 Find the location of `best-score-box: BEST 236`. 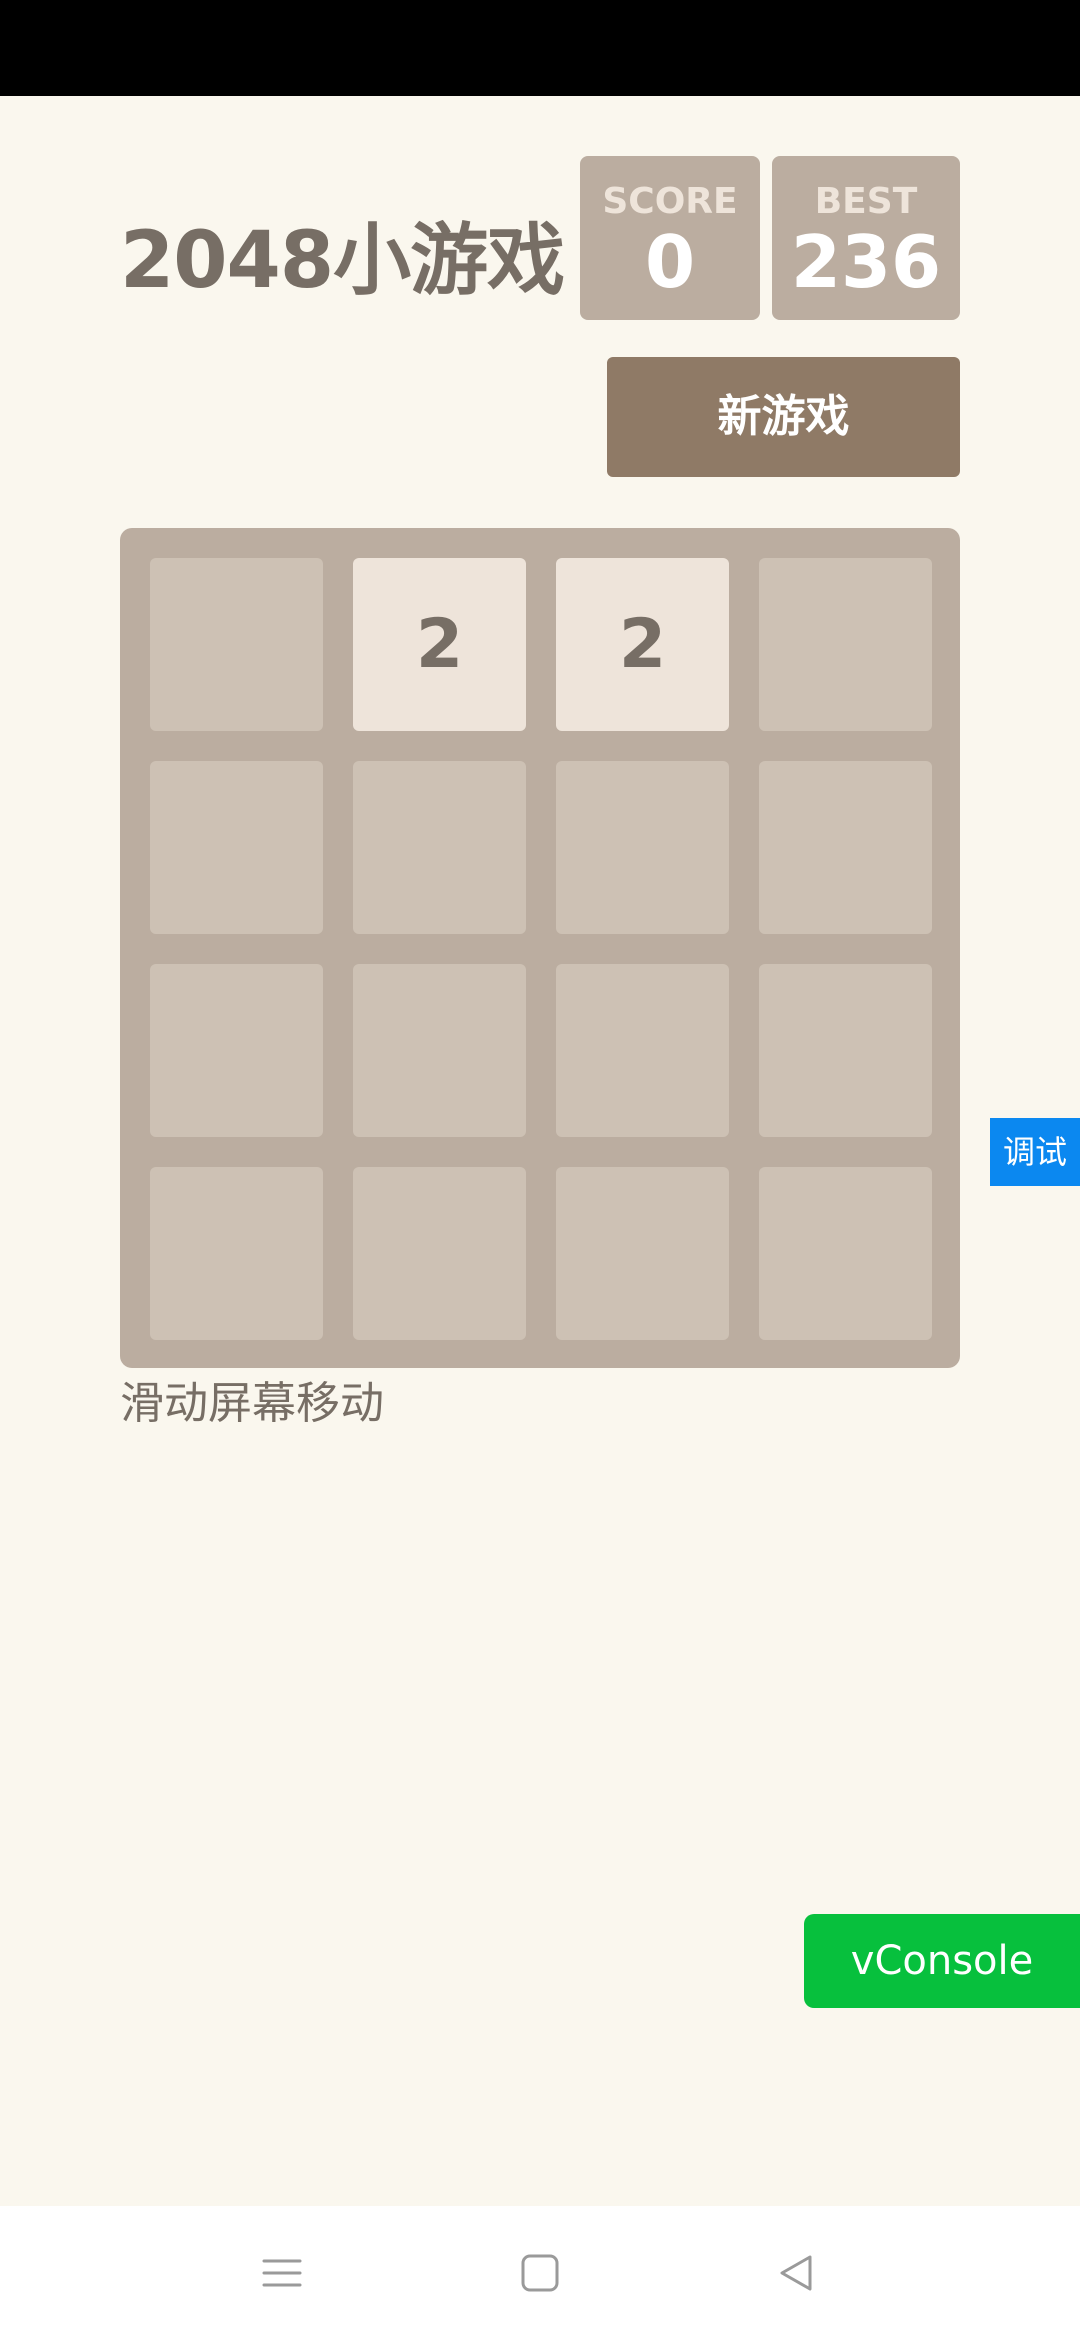

best-score-box: BEST 236 is located at coordinates (866, 238).